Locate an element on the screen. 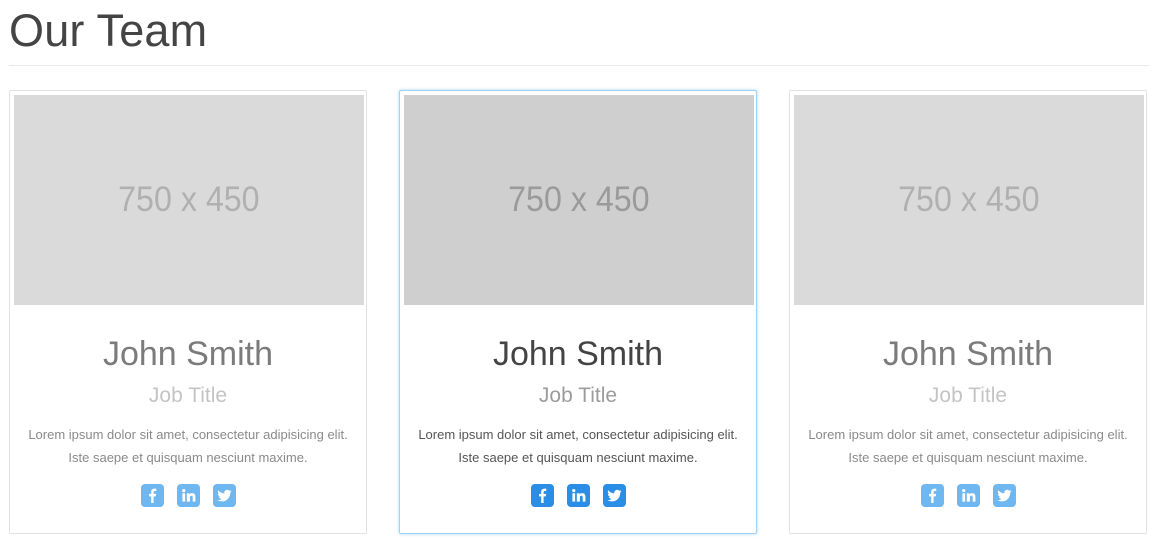 This screenshot has width=1162, height=545. title-divider is located at coordinates (579, 65).